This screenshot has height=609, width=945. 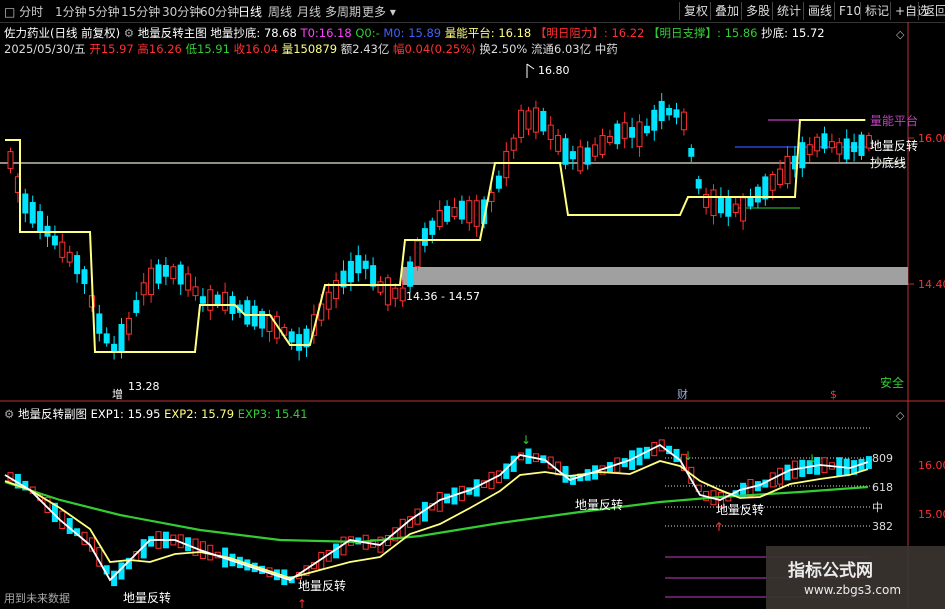 What do you see at coordinates (853, 590) in the screenshot?
I see `watermark-url: www.zbgs3.com` at bounding box center [853, 590].